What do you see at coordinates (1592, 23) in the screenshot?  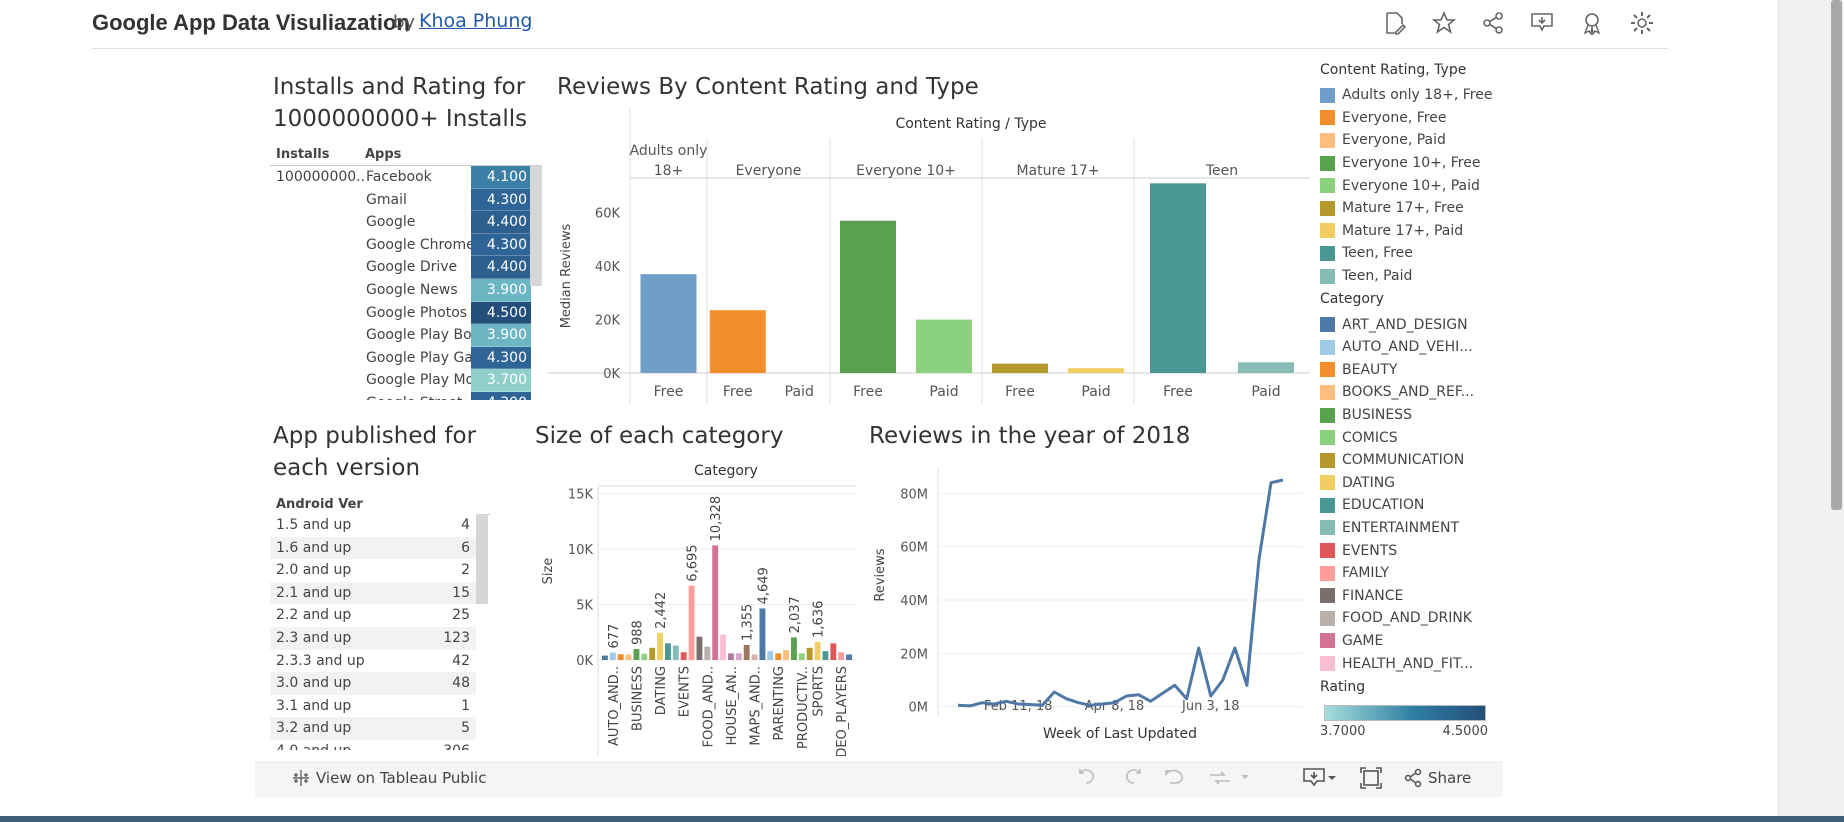 I see `award-icon` at bounding box center [1592, 23].